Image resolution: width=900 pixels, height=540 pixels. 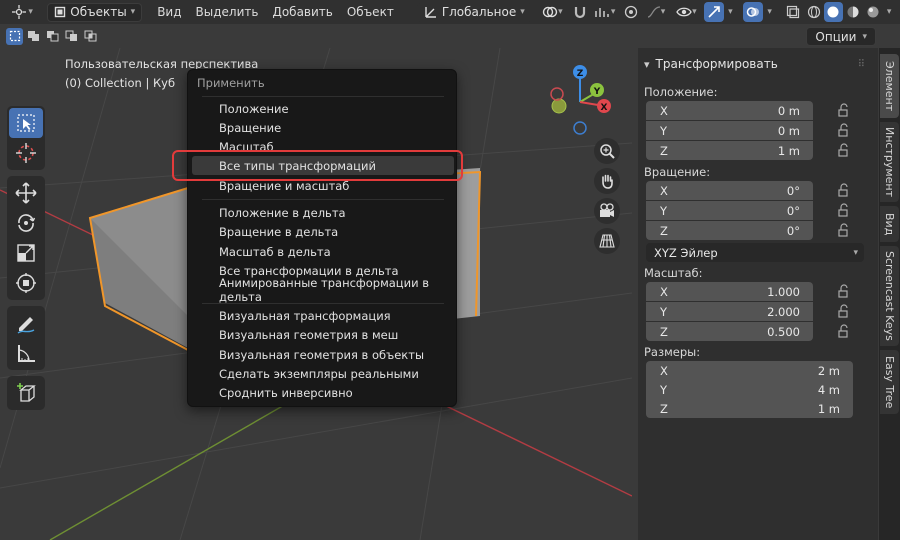 I want to click on shading-dropdown: ▾, so click(x=889, y=12).